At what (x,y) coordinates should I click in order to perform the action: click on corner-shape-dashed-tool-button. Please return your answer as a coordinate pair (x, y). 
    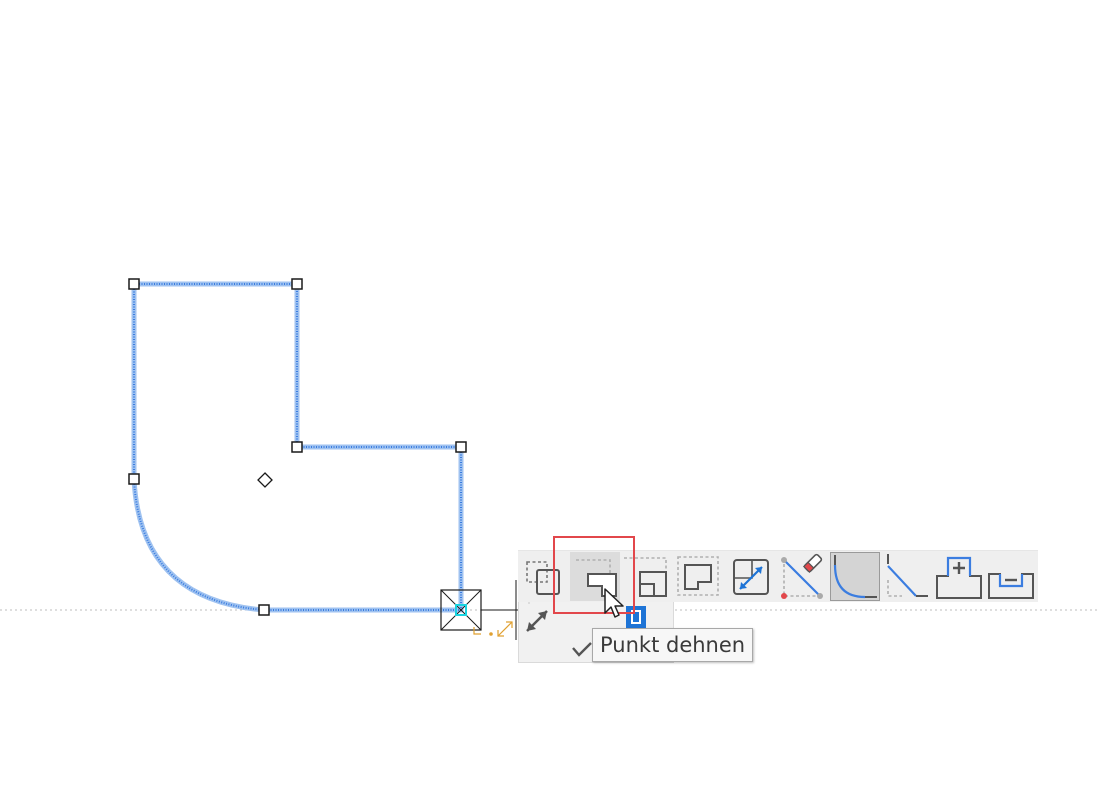
    Looking at the image, I should click on (699, 576).